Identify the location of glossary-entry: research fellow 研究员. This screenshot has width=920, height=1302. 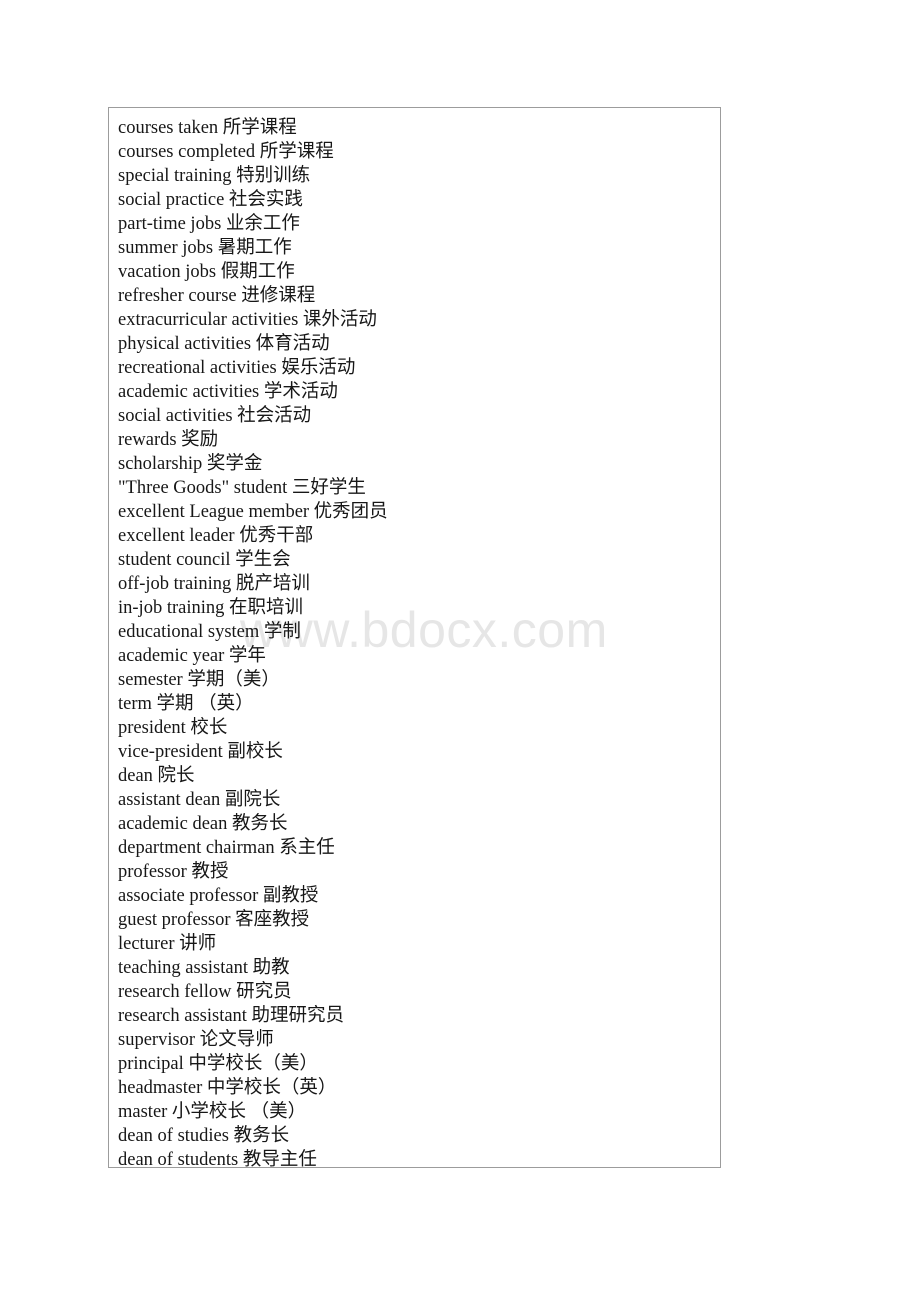
(205, 992).